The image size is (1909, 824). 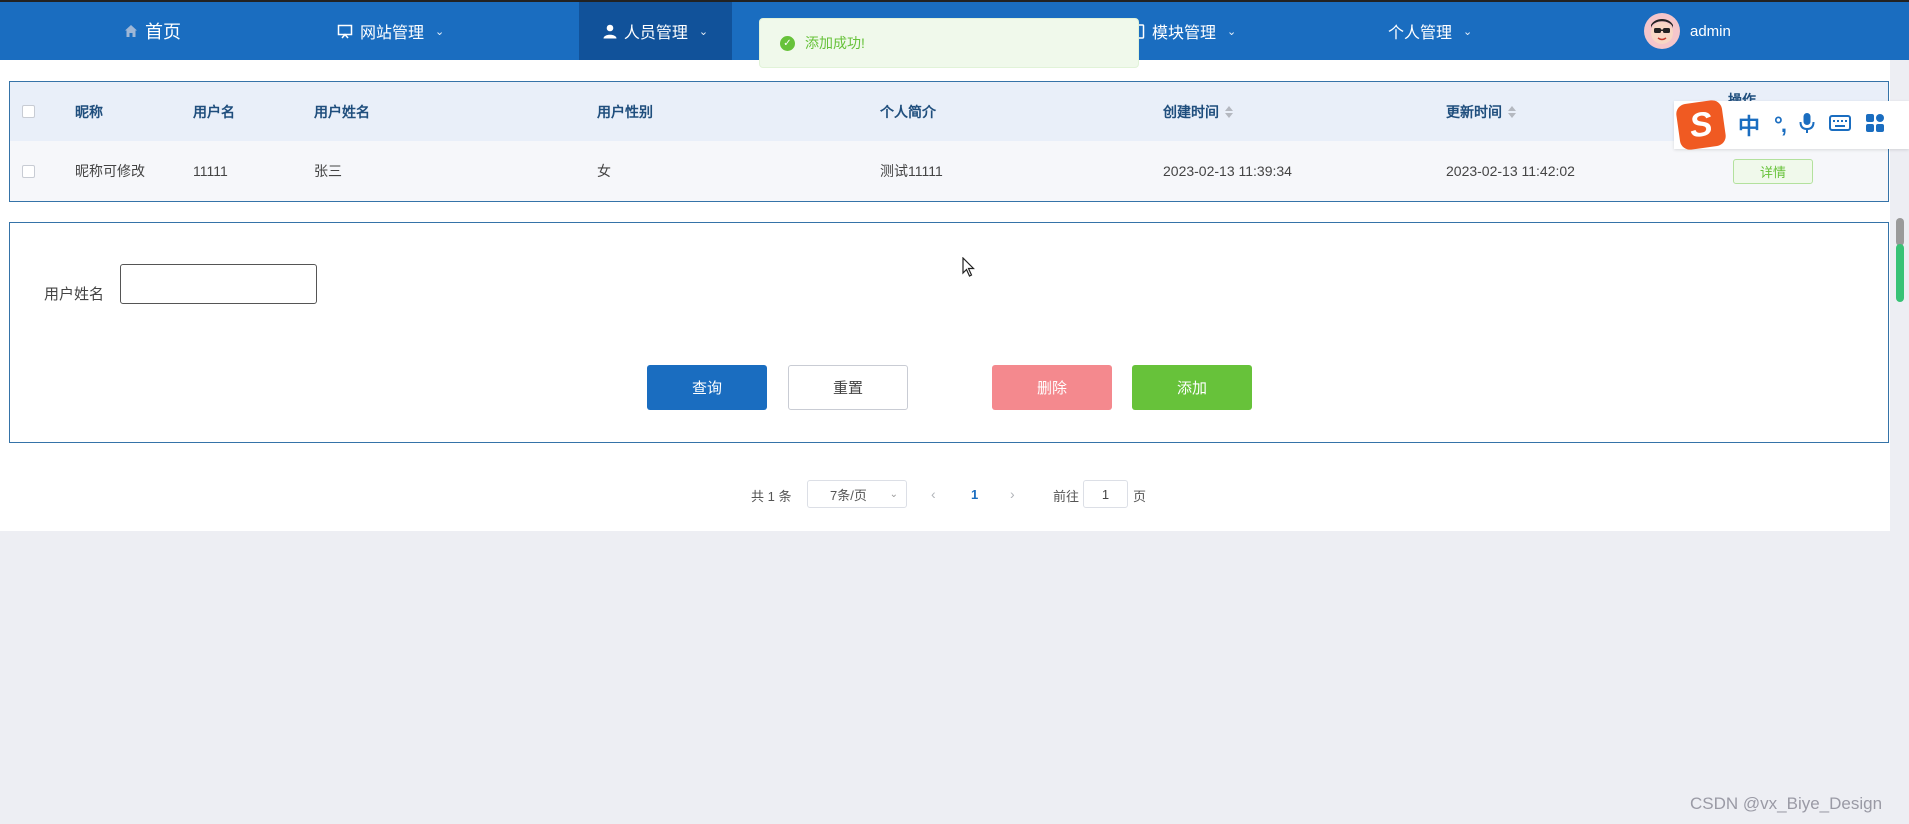 What do you see at coordinates (392, 33) in the screenshot?
I see `nav-site-management-label: 网站管理` at bounding box center [392, 33].